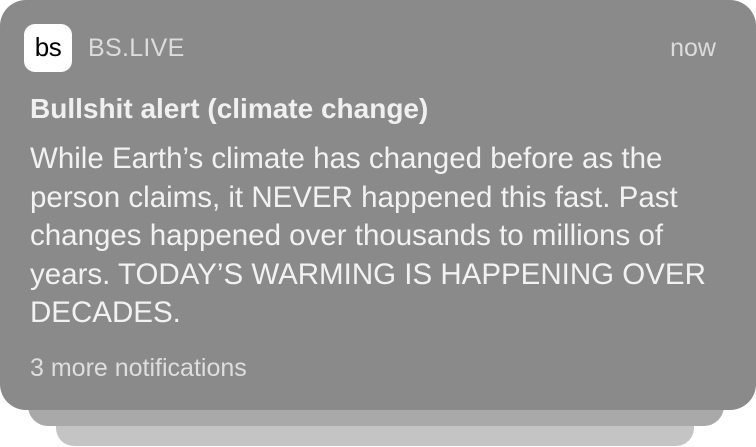  I want to click on notification-timestamp: now, so click(693, 48).